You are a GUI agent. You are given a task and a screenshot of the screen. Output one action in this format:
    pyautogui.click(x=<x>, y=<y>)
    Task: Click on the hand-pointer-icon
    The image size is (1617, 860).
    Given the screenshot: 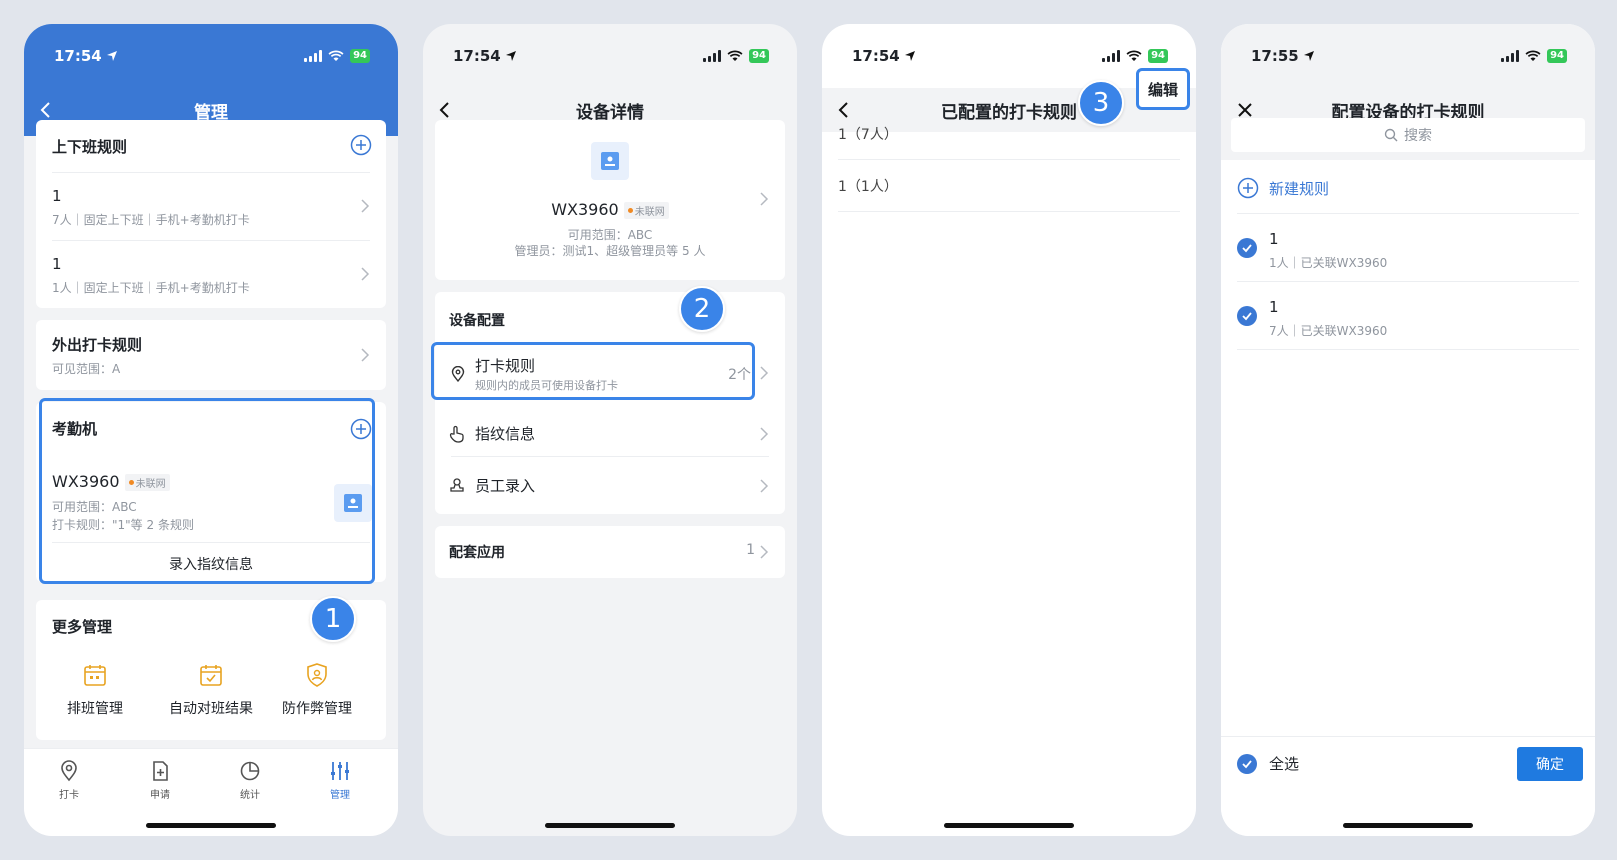 What is the action you would take?
    pyautogui.click(x=456, y=434)
    